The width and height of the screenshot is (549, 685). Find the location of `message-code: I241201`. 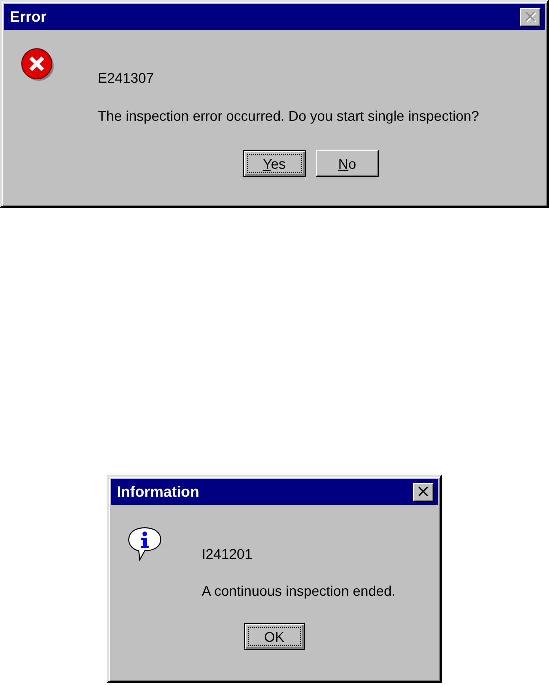

message-code: I241201 is located at coordinates (228, 554).